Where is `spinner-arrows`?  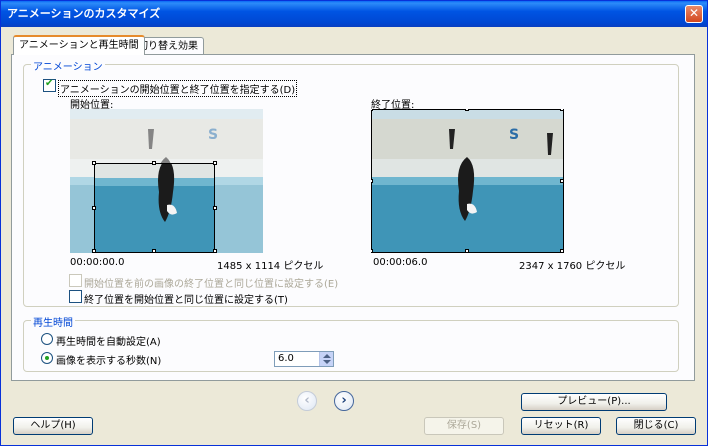
spinner-arrows is located at coordinates (326, 359).